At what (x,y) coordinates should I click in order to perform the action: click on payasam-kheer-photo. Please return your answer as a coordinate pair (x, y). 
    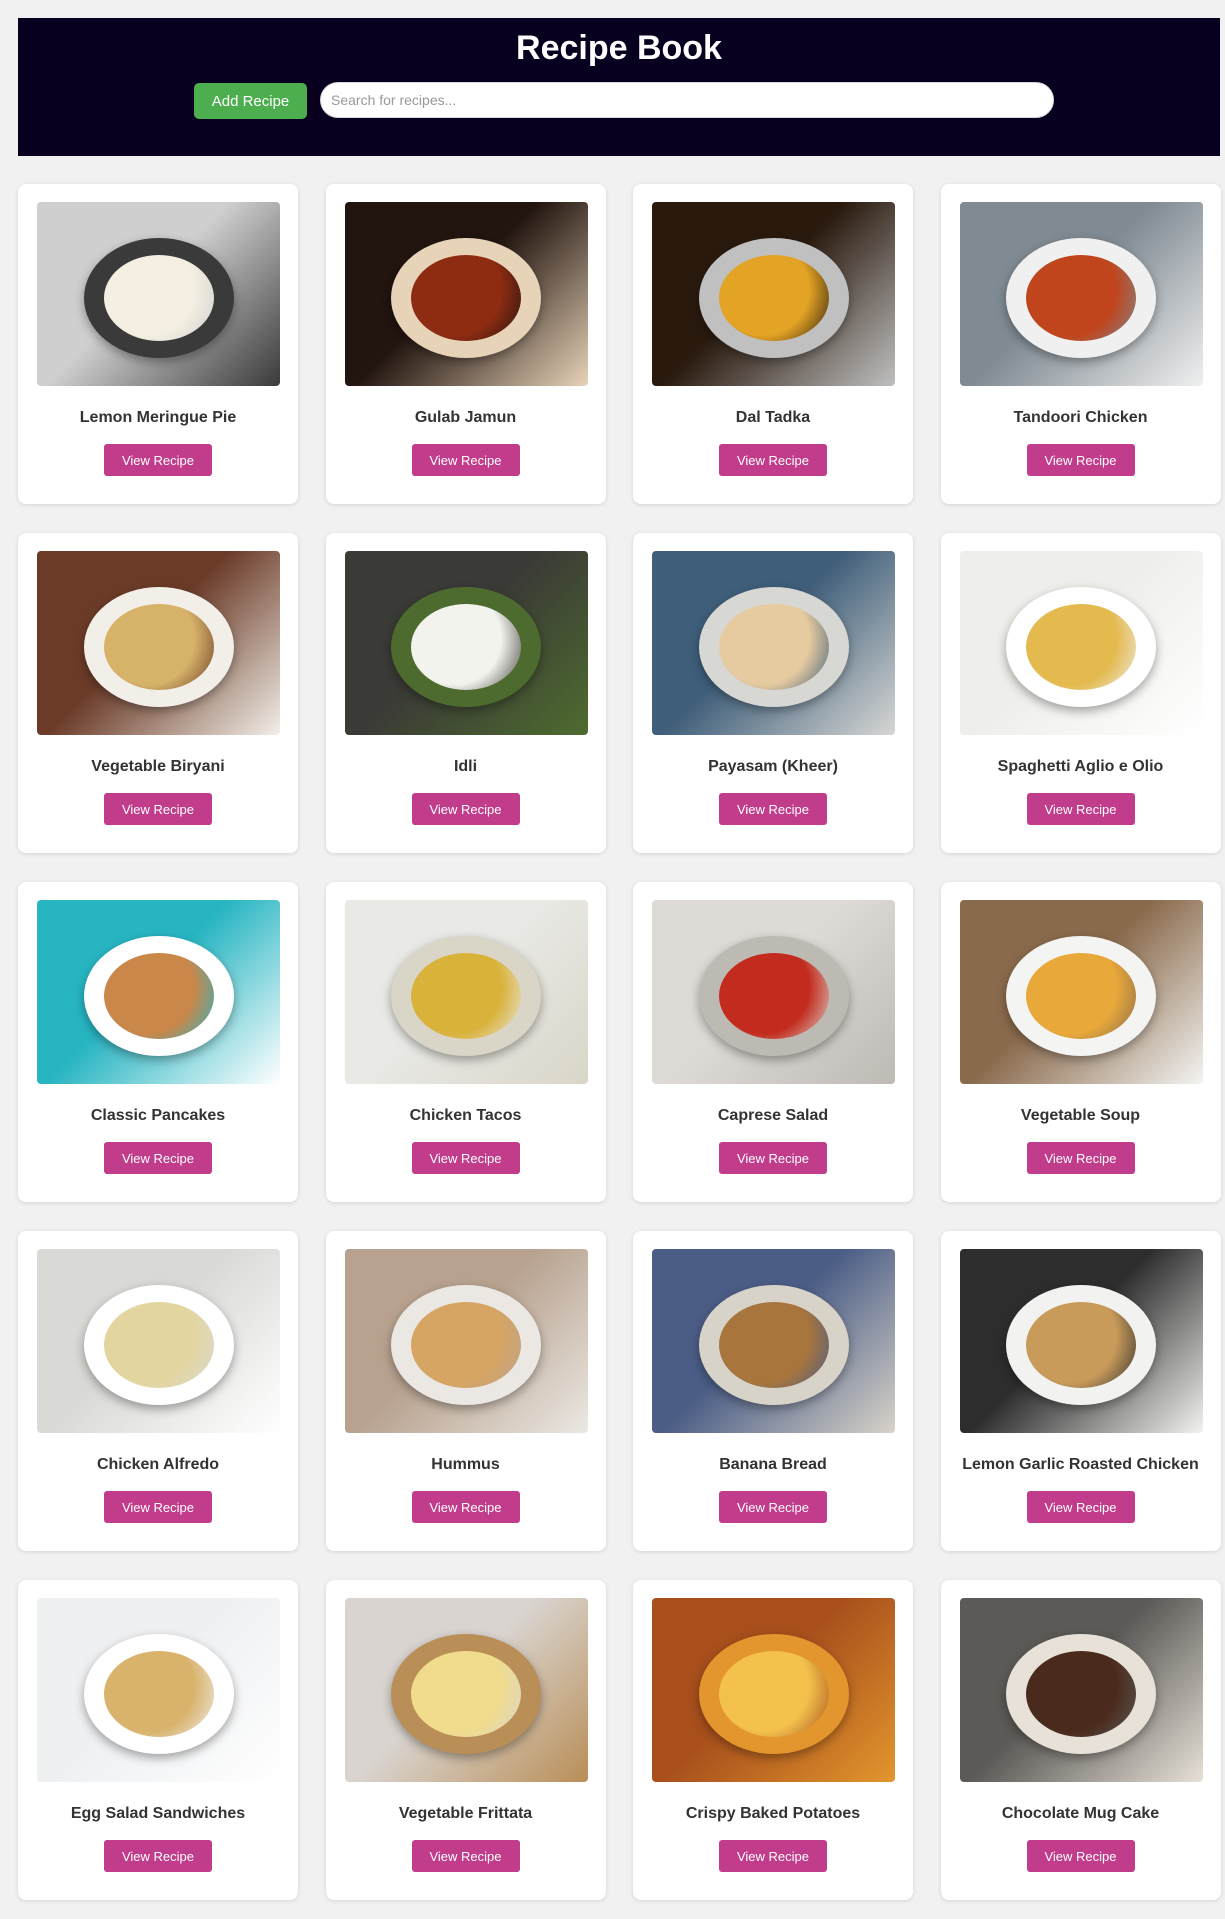
    Looking at the image, I should click on (773, 643).